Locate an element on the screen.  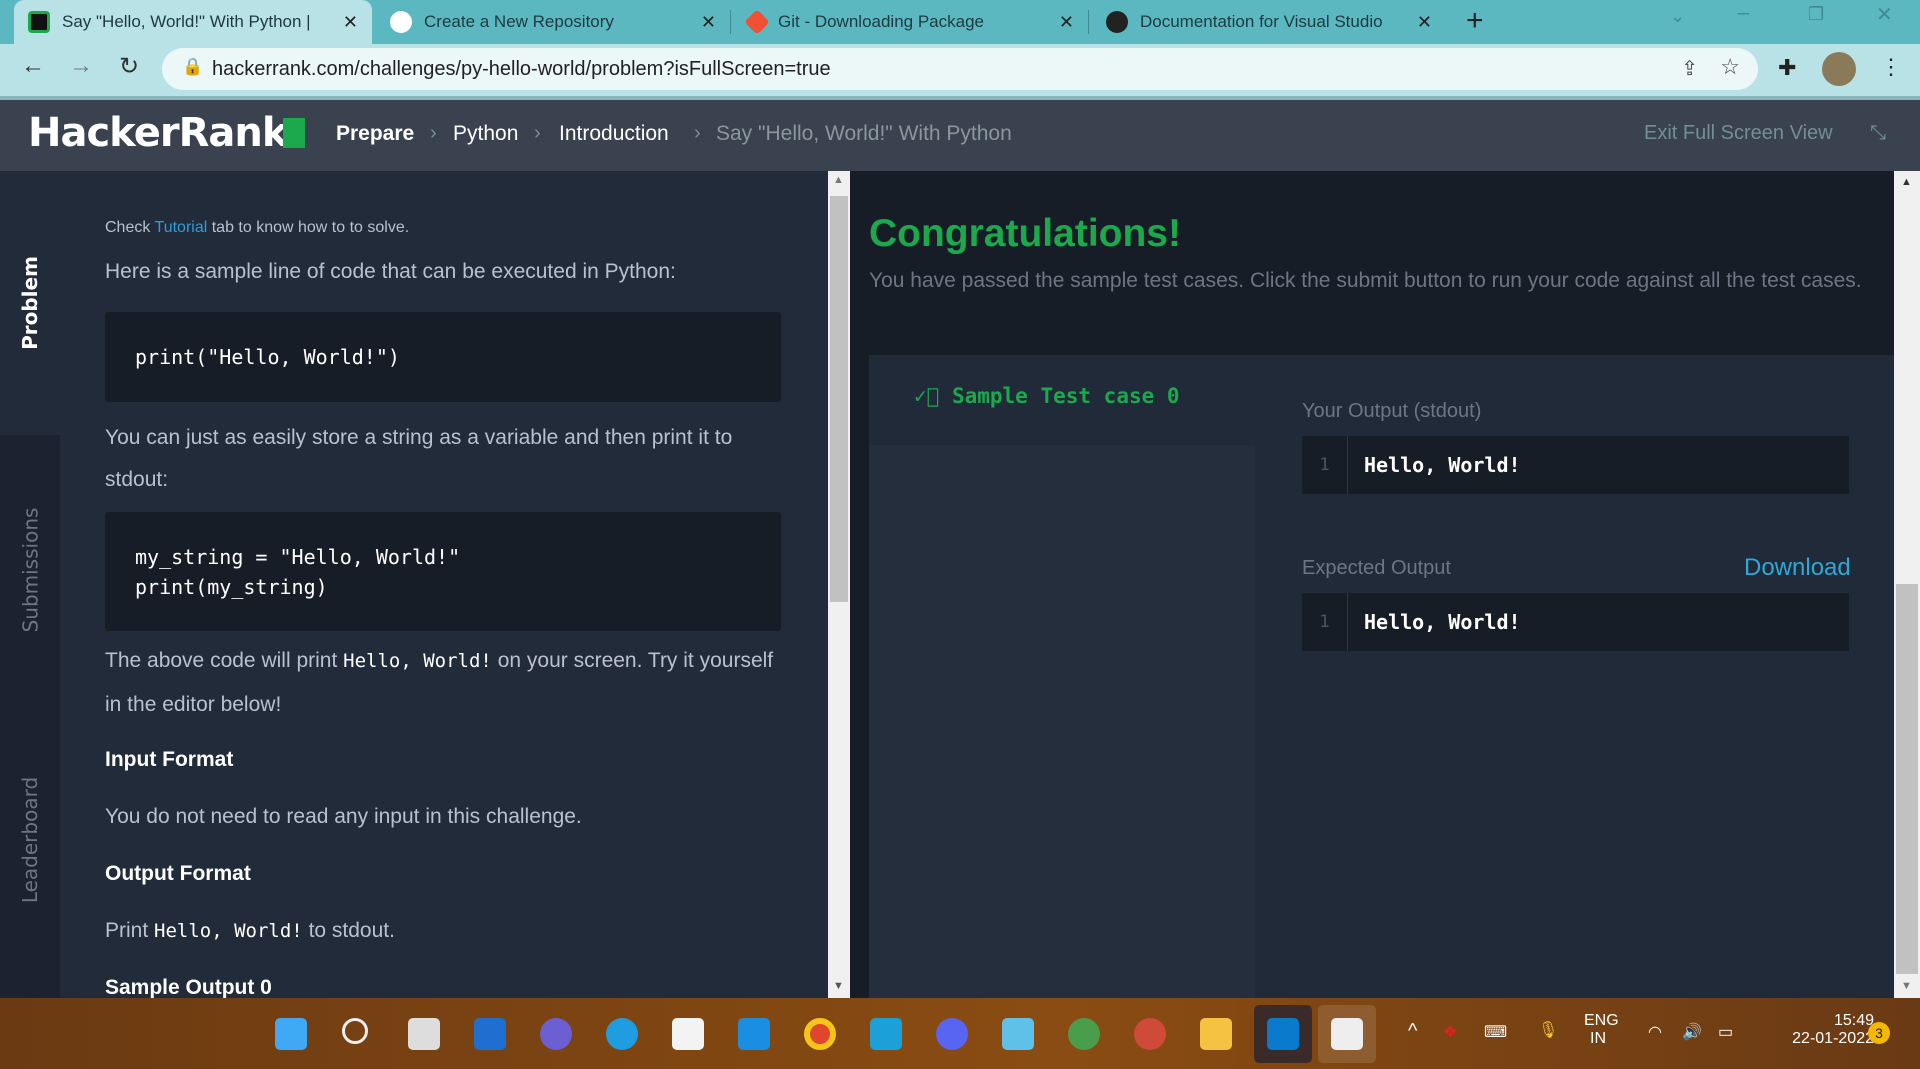
notepad-icon is located at coordinates (1018, 1034).